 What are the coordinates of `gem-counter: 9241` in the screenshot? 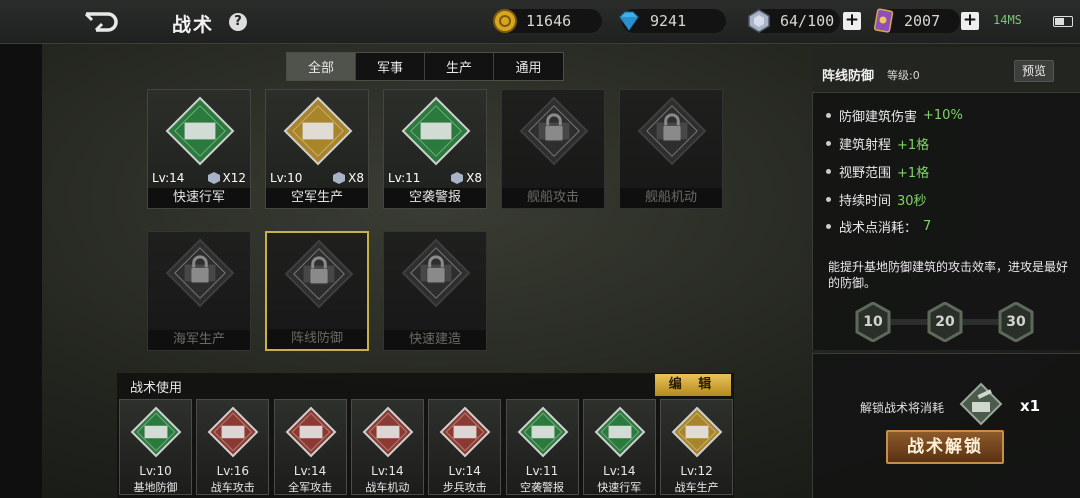 It's located at (672, 21).